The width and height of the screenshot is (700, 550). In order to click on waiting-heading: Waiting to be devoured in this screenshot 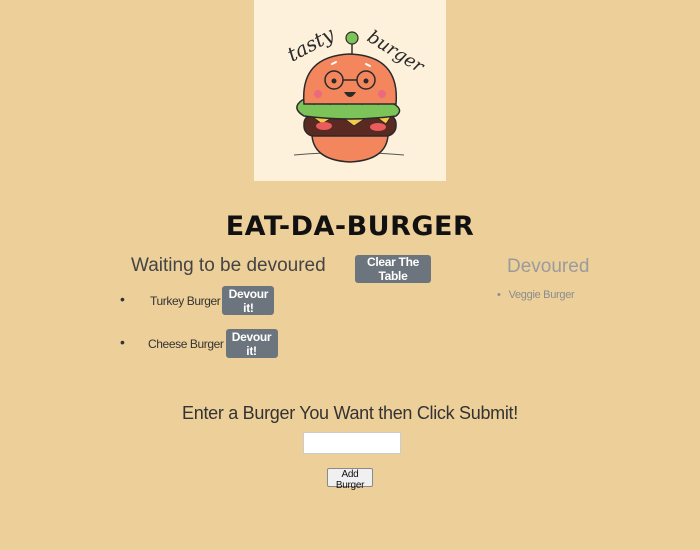, I will do `click(228, 265)`.